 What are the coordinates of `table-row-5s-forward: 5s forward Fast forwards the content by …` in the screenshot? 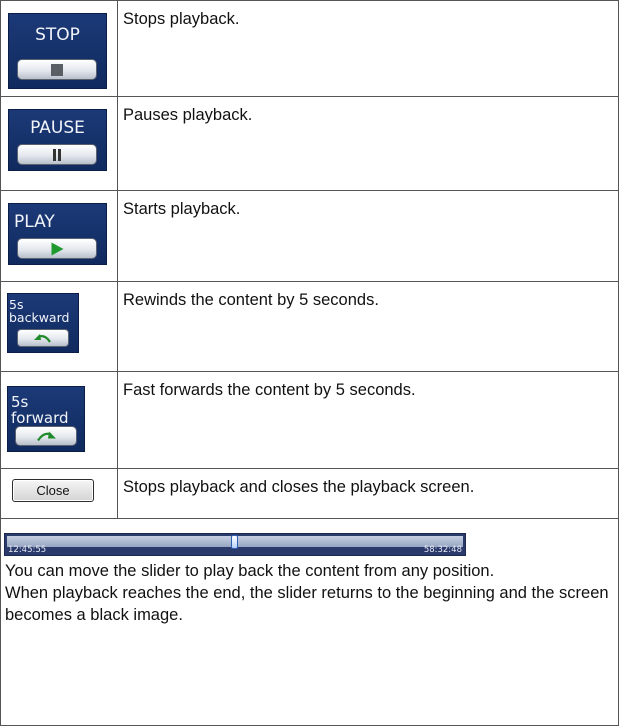 It's located at (309, 420).